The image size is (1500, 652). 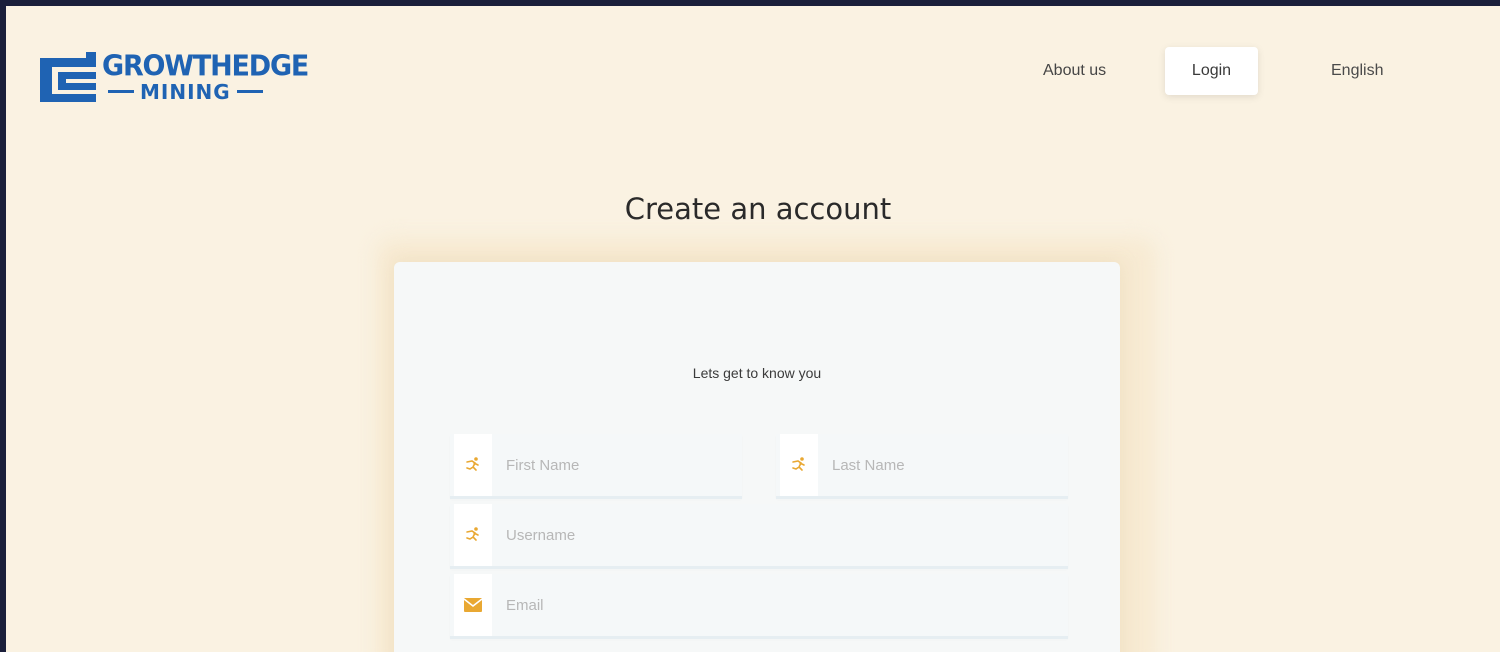 I want to click on login-button: Login, so click(x=1211, y=71).